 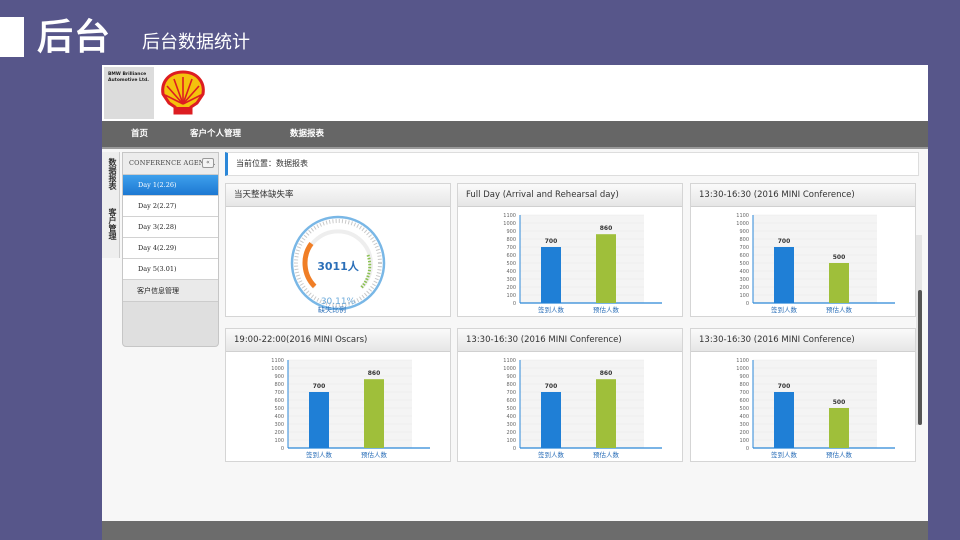 What do you see at coordinates (338, 250) in the screenshot?
I see `gauge-panel: 当天整体缺失率 3011人 30.11%` at bounding box center [338, 250].